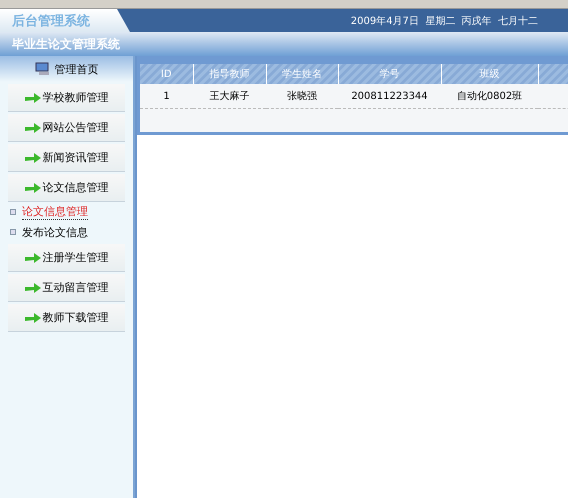 This screenshot has width=568, height=498. Describe the element at coordinates (302, 74) in the screenshot. I see `column-header: 学生姓名` at that location.